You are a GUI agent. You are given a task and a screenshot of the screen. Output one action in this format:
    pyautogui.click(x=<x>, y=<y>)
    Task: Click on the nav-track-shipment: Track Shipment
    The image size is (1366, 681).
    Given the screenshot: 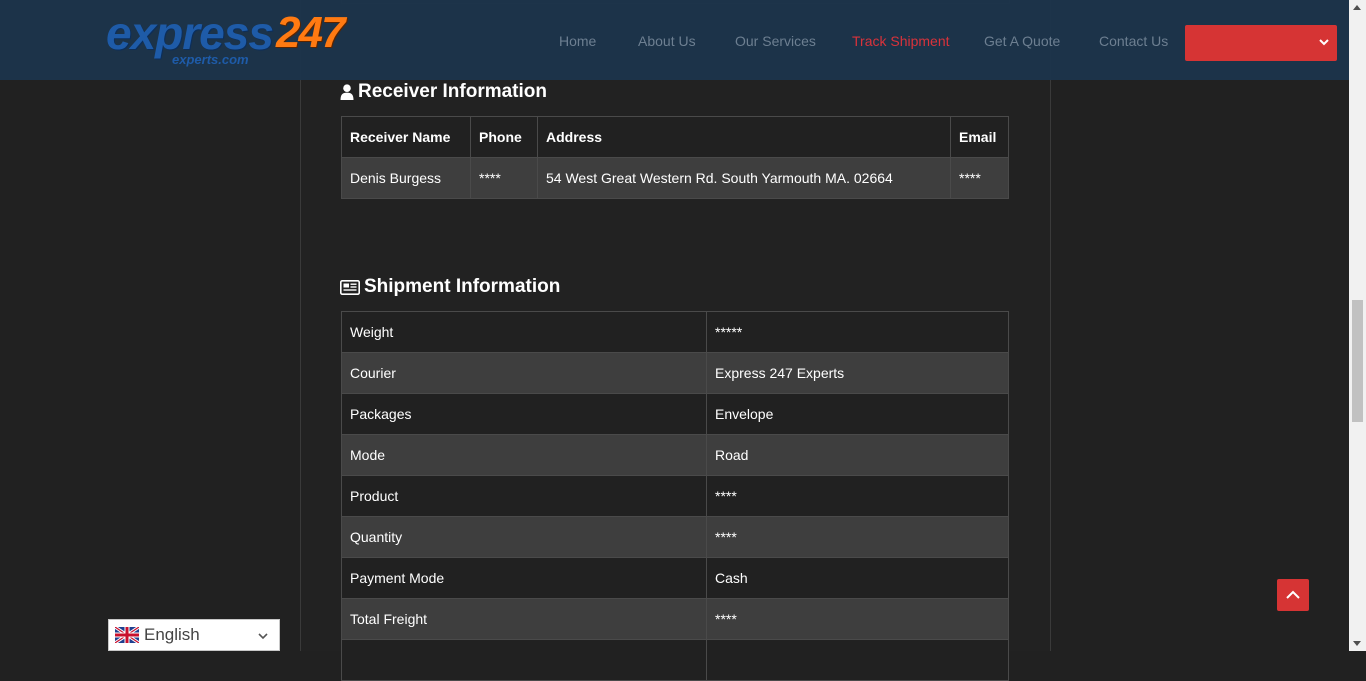 What is the action you would take?
    pyautogui.click(x=901, y=41)
    